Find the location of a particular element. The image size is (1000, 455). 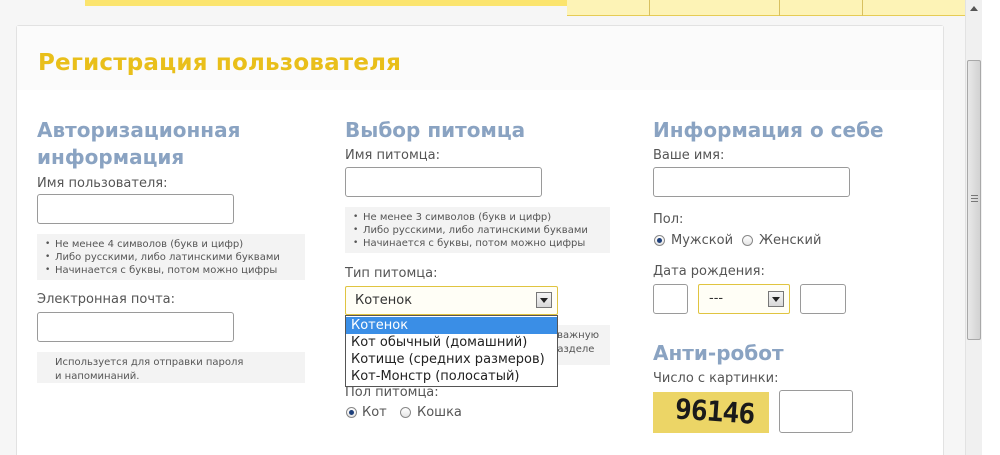

gender-radio-male is located at coordinates (659, 240).